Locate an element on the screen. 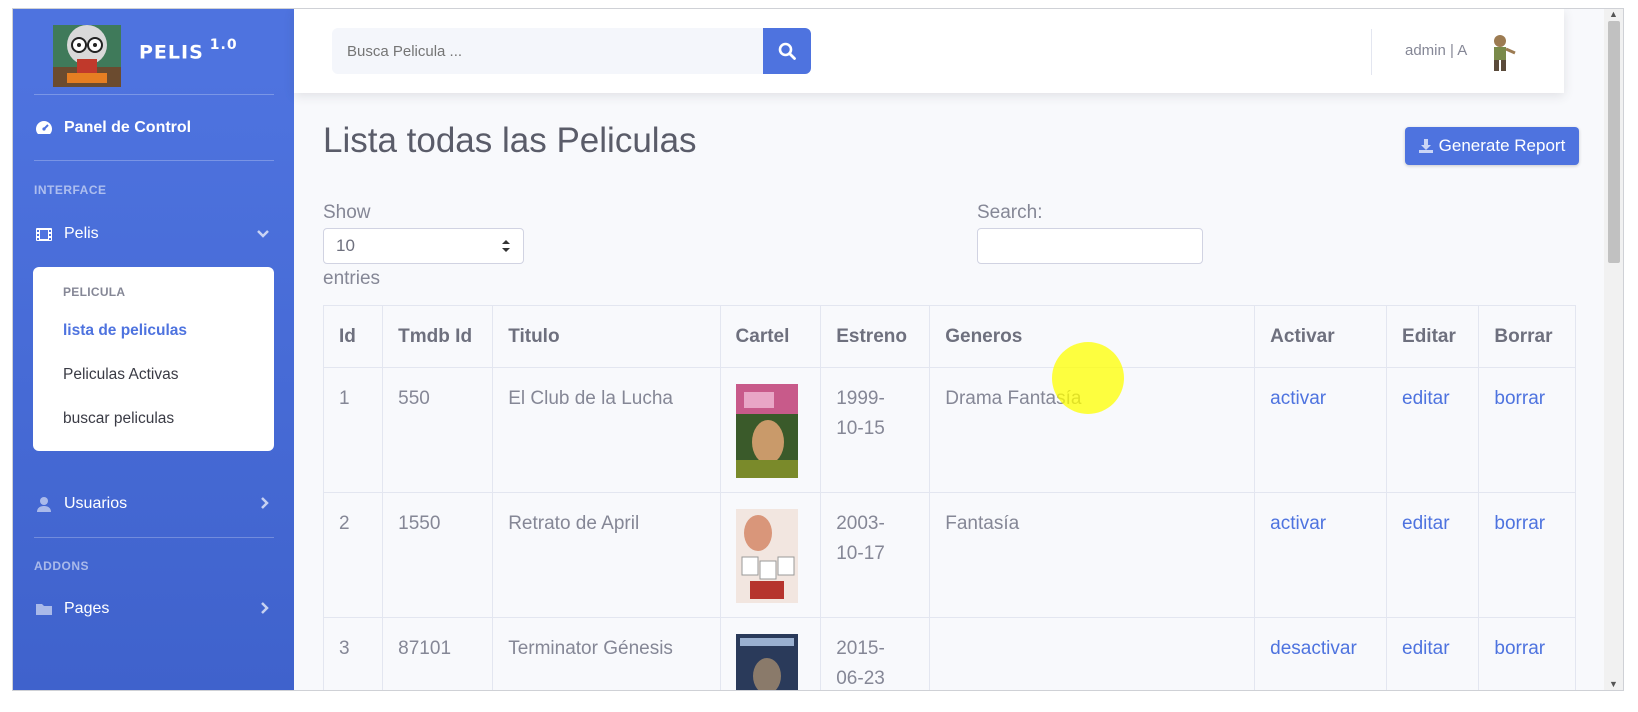 This screenshot has height=712, width=1638. cell-estreno: 2015- 06-23 is located at coordinates (875, 653).